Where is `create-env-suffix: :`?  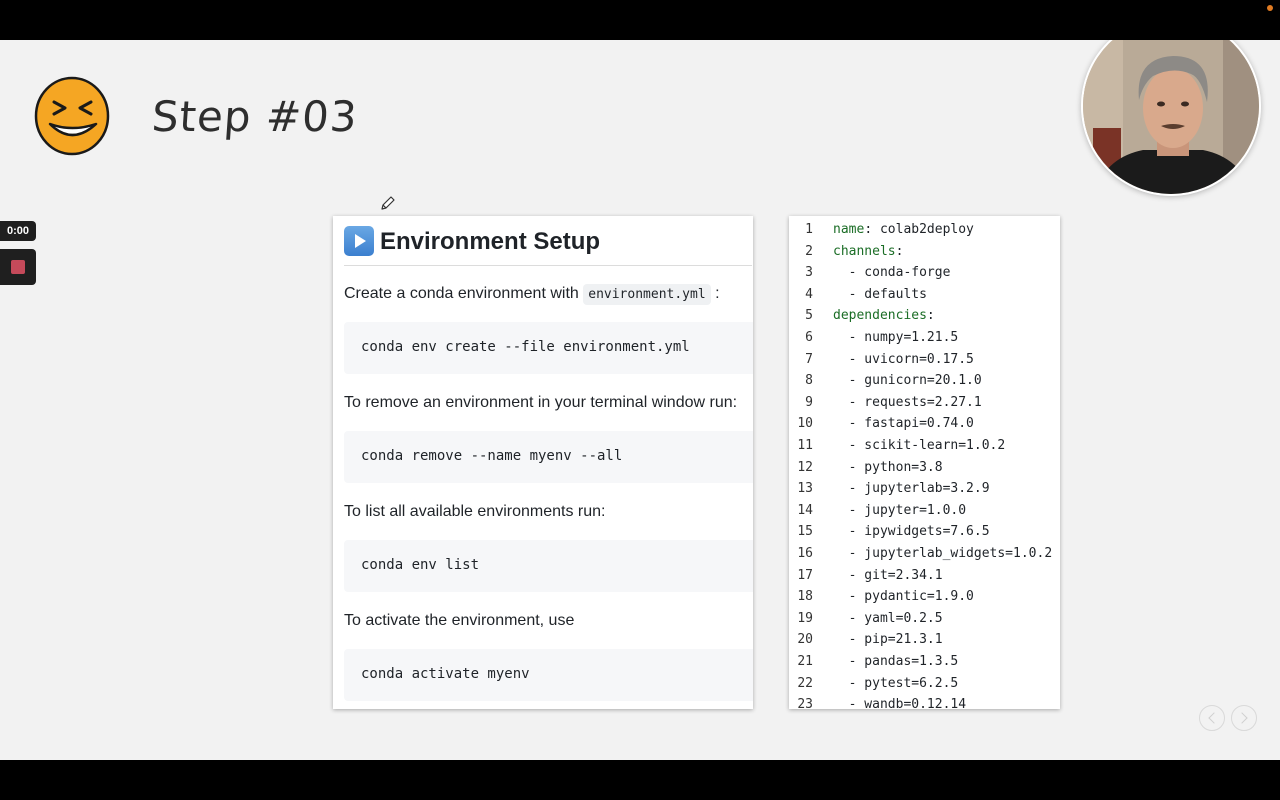 create-env-suffix: : is located at coordinates (715, 293).